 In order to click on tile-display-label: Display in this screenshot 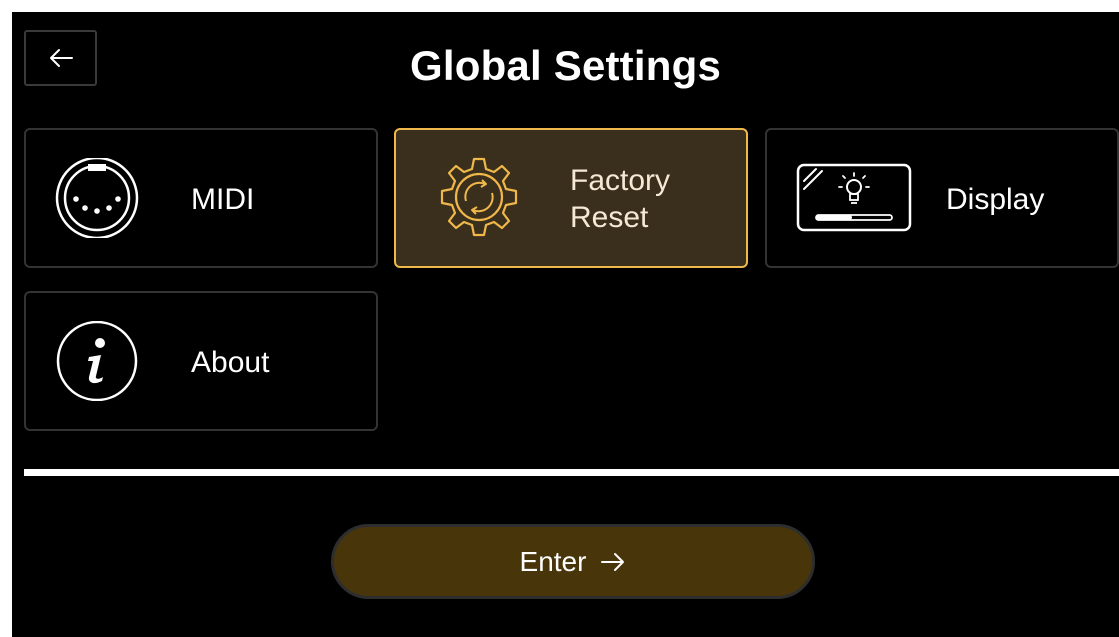, I will do `click(995, 199)`.